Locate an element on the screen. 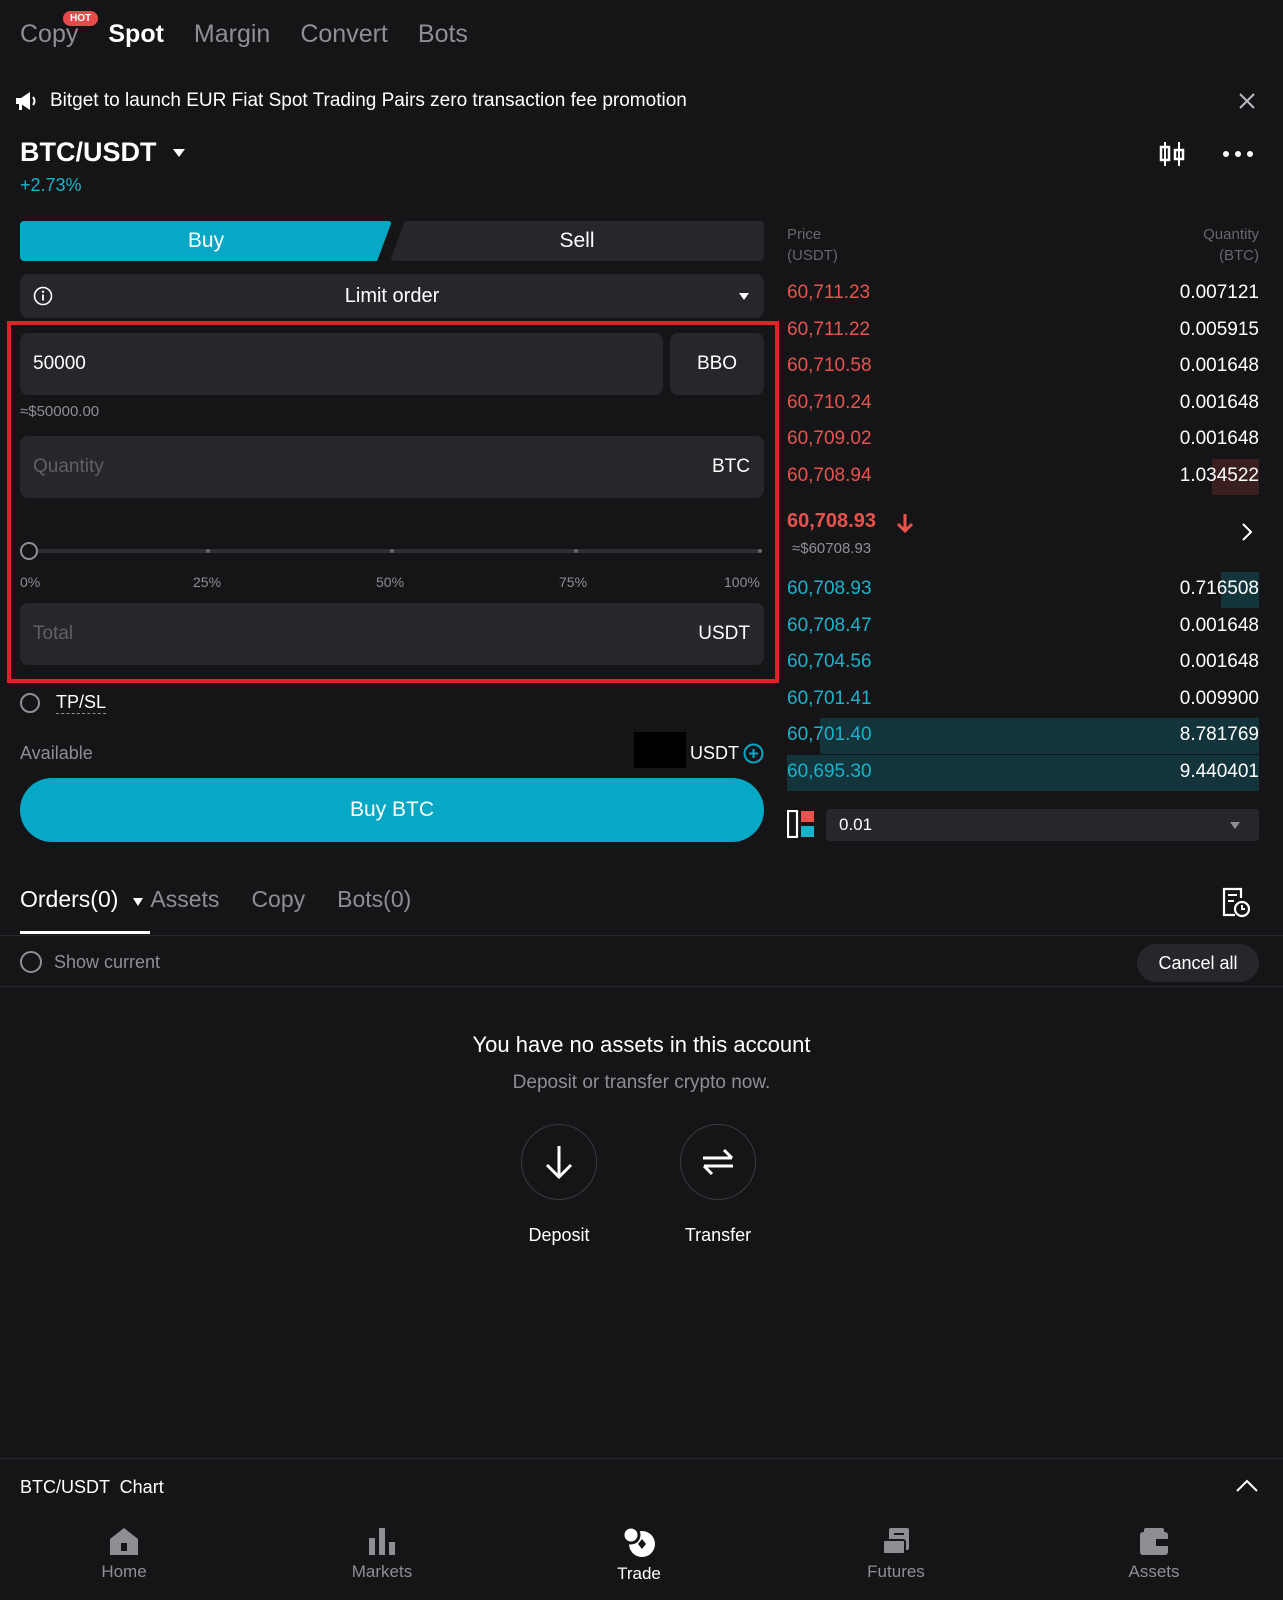 This screenshot has width=1283, height=1600. ask-price: 60,708.94 is located at coordinates (829, 475).